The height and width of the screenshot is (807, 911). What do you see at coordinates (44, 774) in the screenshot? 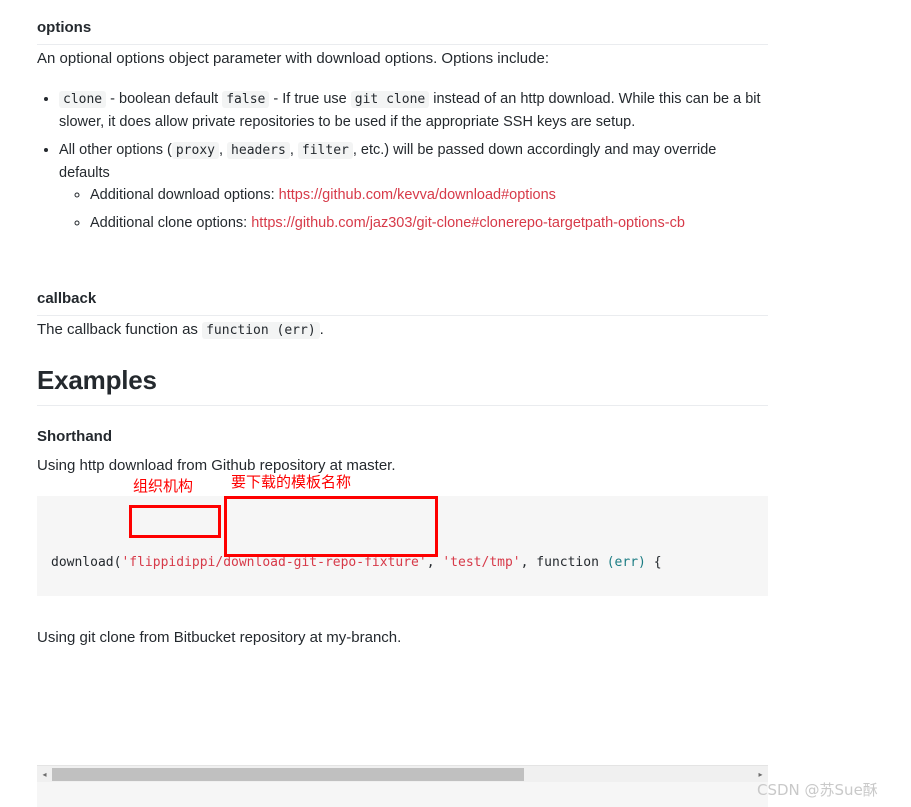
I see `scroll-left-arrow-icon: ◂` at bounding box center [44, 774].